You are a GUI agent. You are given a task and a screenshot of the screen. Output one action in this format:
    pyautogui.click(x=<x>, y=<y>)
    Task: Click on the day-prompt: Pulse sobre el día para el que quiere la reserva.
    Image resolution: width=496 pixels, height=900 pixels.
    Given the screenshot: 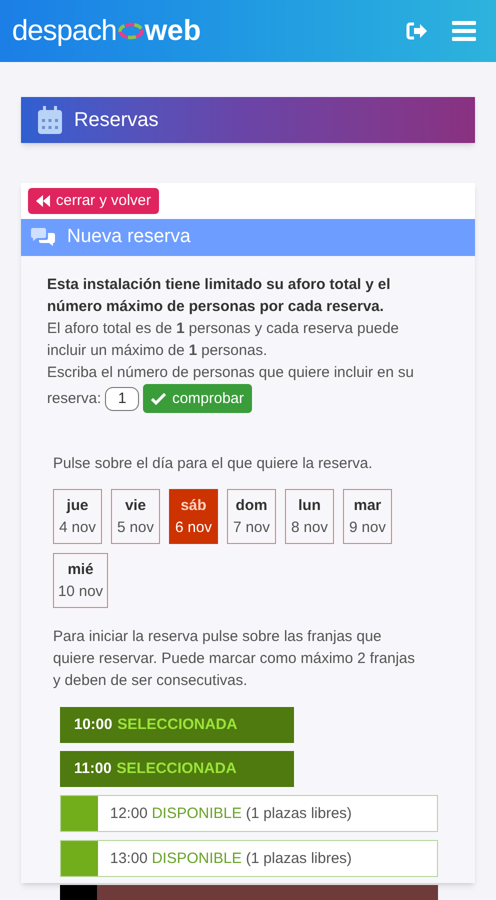 What is the action you would take?
    pyautogui.click(x=213, y=464)
    